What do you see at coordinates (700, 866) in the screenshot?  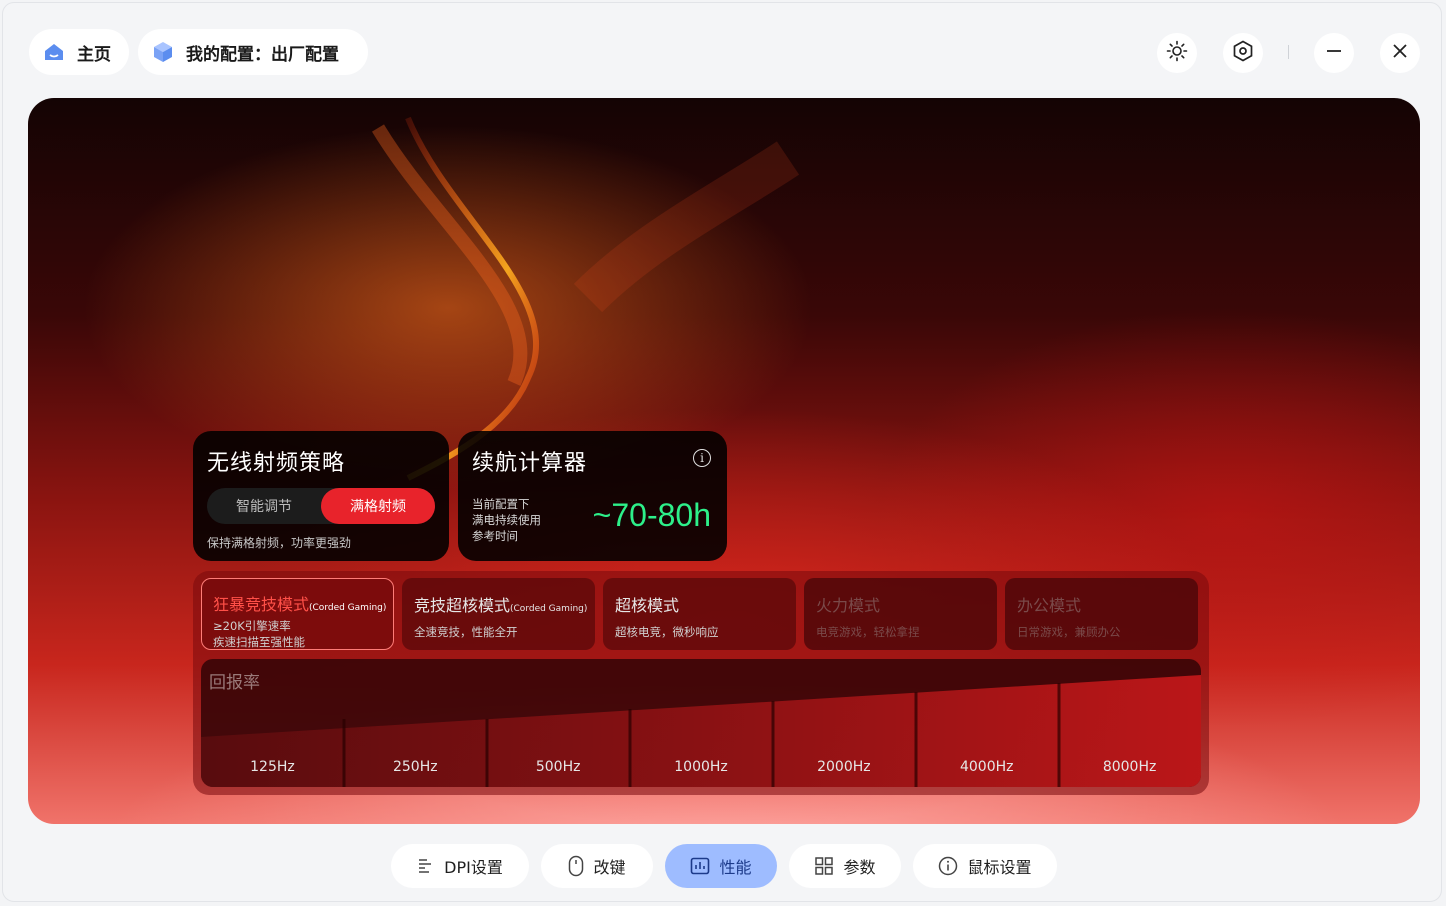 I see `performance-icon` at bounding box center [700, 866].